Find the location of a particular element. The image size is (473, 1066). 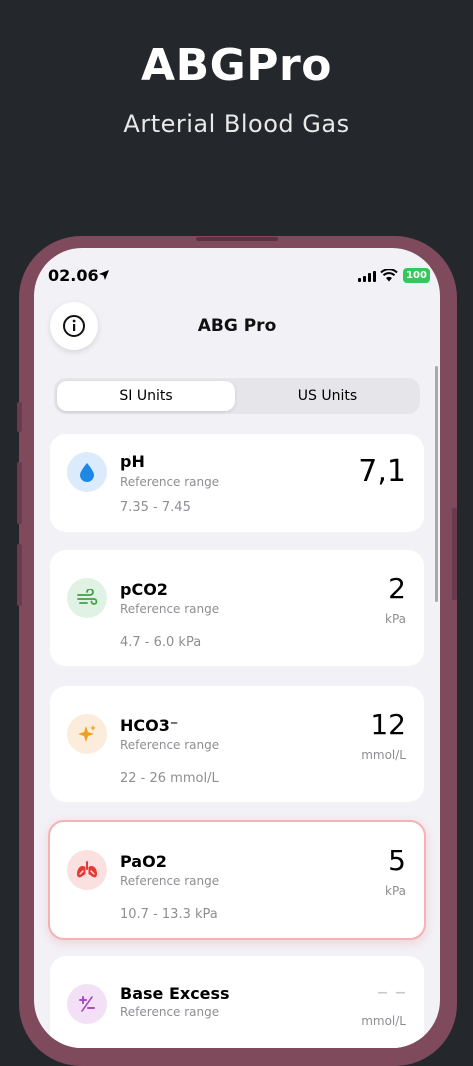

promo-title: ABGPro is located at coordinates (236, 65).